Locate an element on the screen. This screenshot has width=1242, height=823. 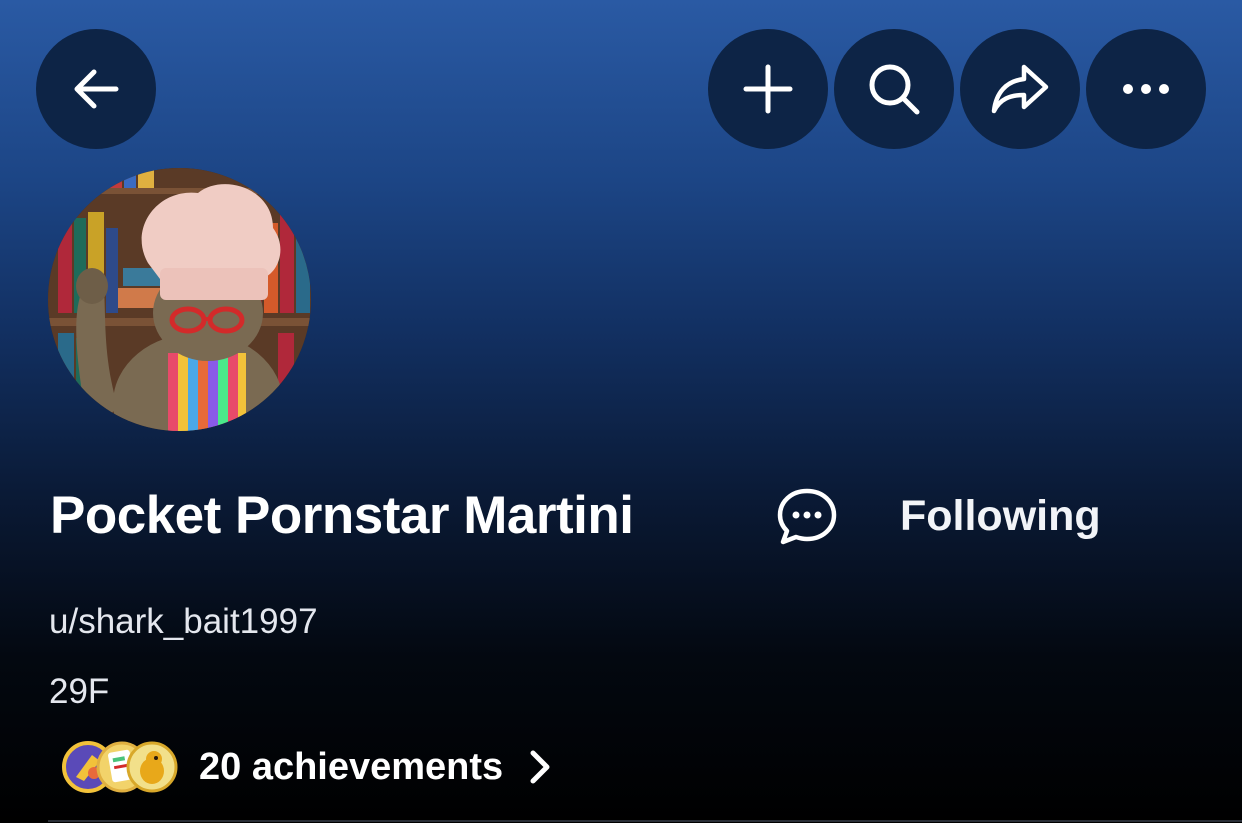
plus-icon is located at coordinates (768, 89).